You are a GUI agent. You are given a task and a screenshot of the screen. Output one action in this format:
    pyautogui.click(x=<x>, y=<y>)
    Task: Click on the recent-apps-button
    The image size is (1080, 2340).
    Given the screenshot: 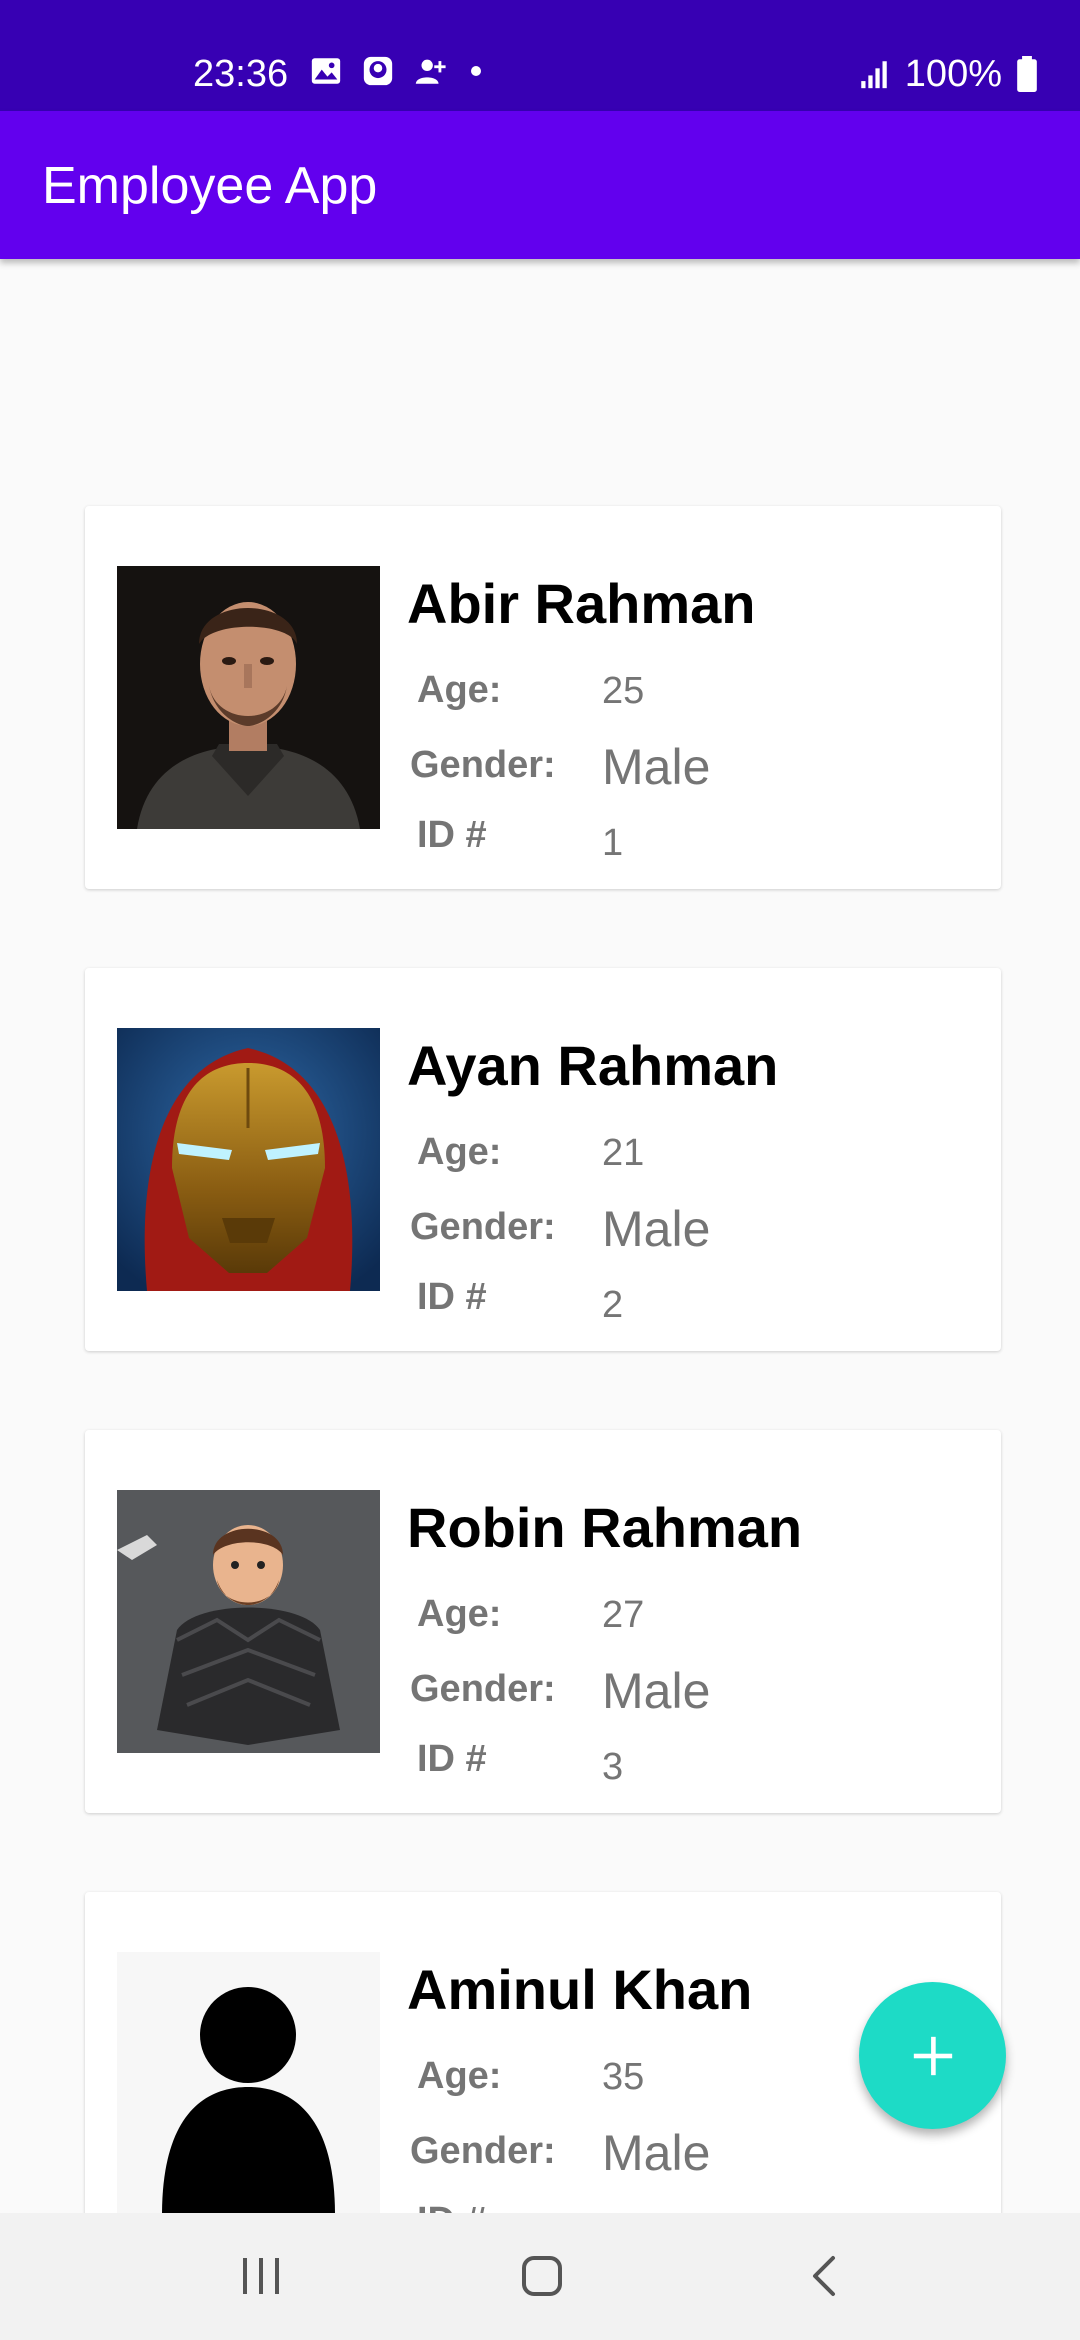 What is the action you would take?
    pyautogui.click(x=261, y=2276)
    